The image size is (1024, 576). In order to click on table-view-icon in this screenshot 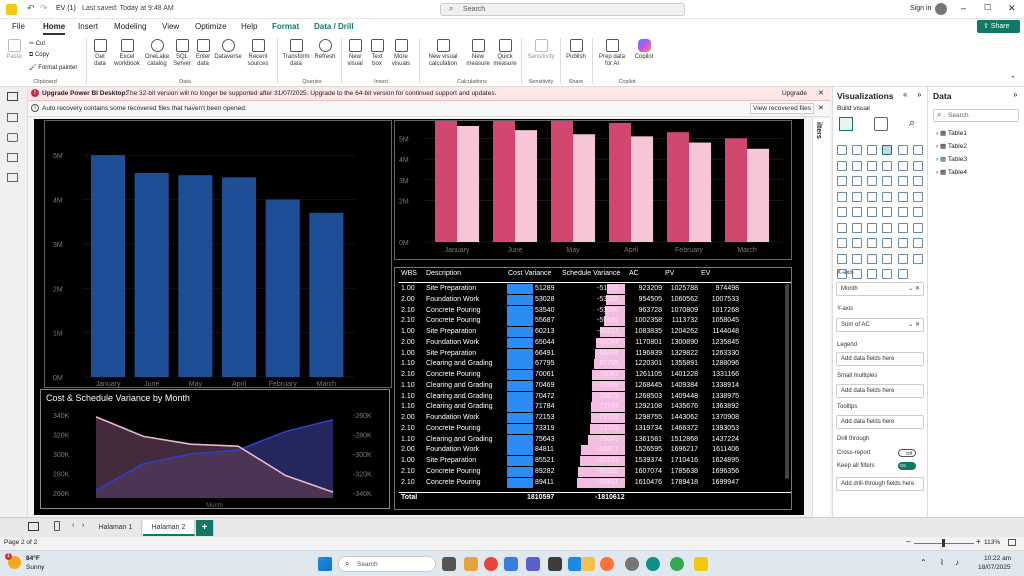, I will do `click(12, 117)`.